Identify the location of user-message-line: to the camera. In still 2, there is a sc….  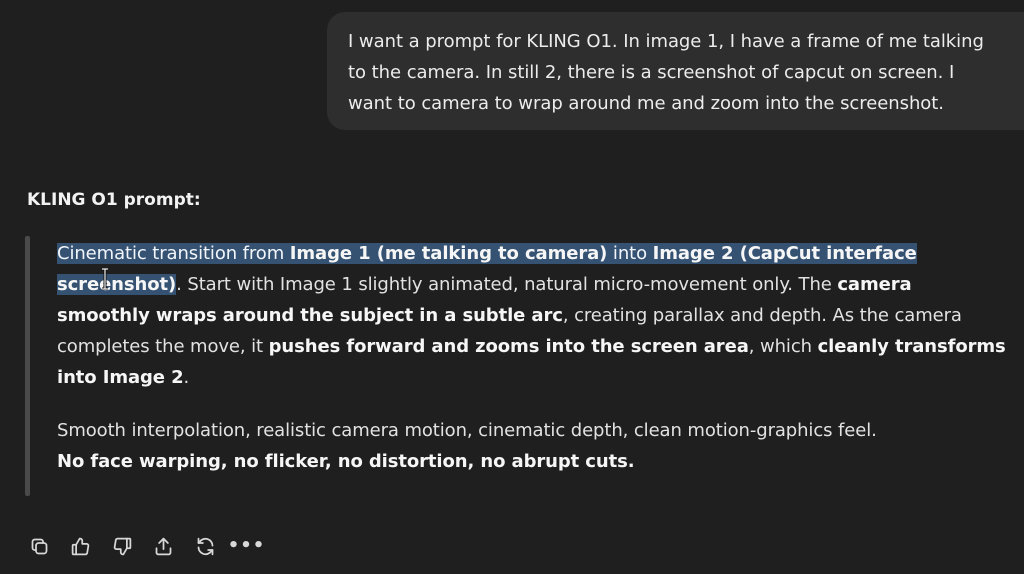
(651, 72).